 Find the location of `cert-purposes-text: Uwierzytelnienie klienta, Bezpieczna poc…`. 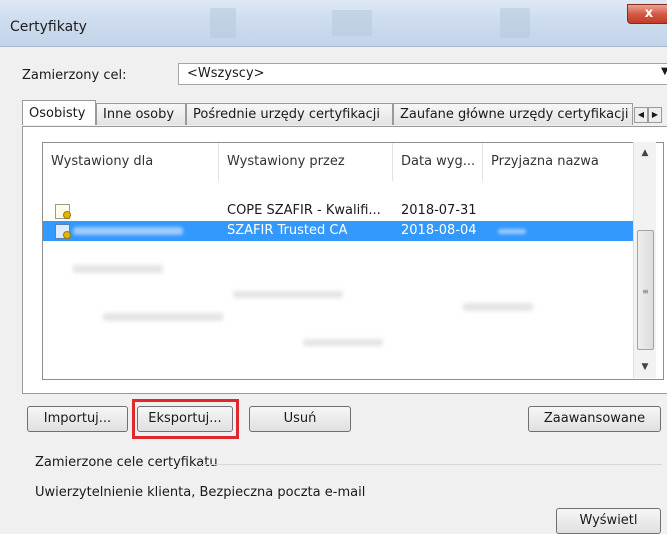

cert-purposes-text: Uwierzytelnienie klienta, Bezpieczna poc… is located at coordinates (200, 492).